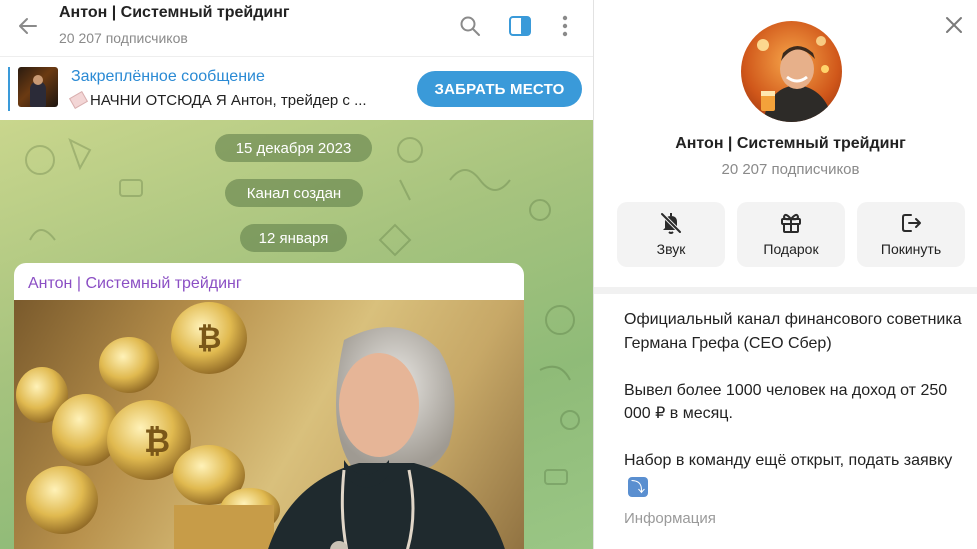 The image size is (977, 549). I want to click on mute-label: Звук, so click(671, 249).